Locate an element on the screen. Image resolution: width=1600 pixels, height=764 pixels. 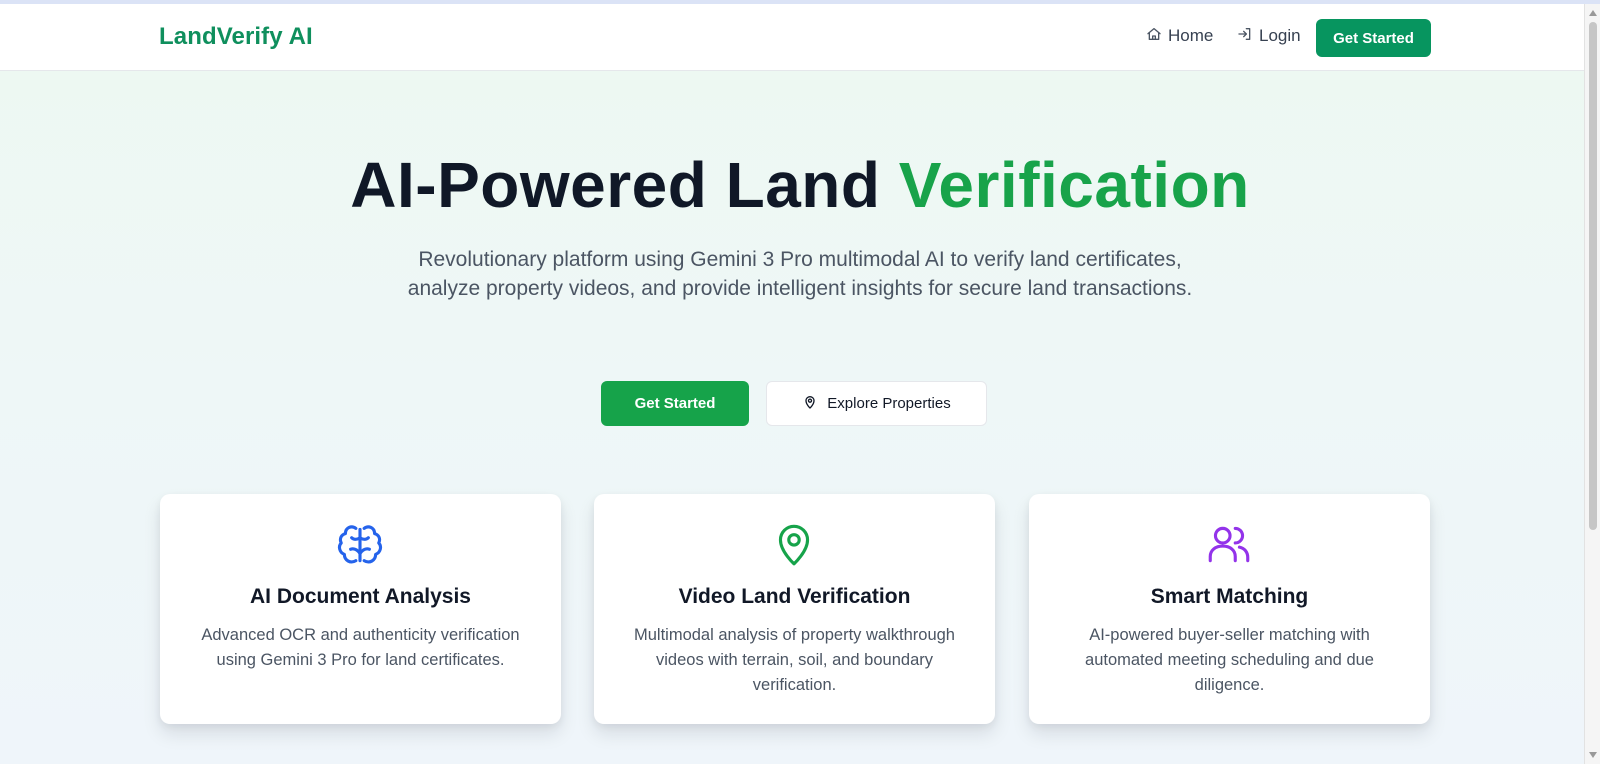
login-icon is located at coordinates (1245, 36).